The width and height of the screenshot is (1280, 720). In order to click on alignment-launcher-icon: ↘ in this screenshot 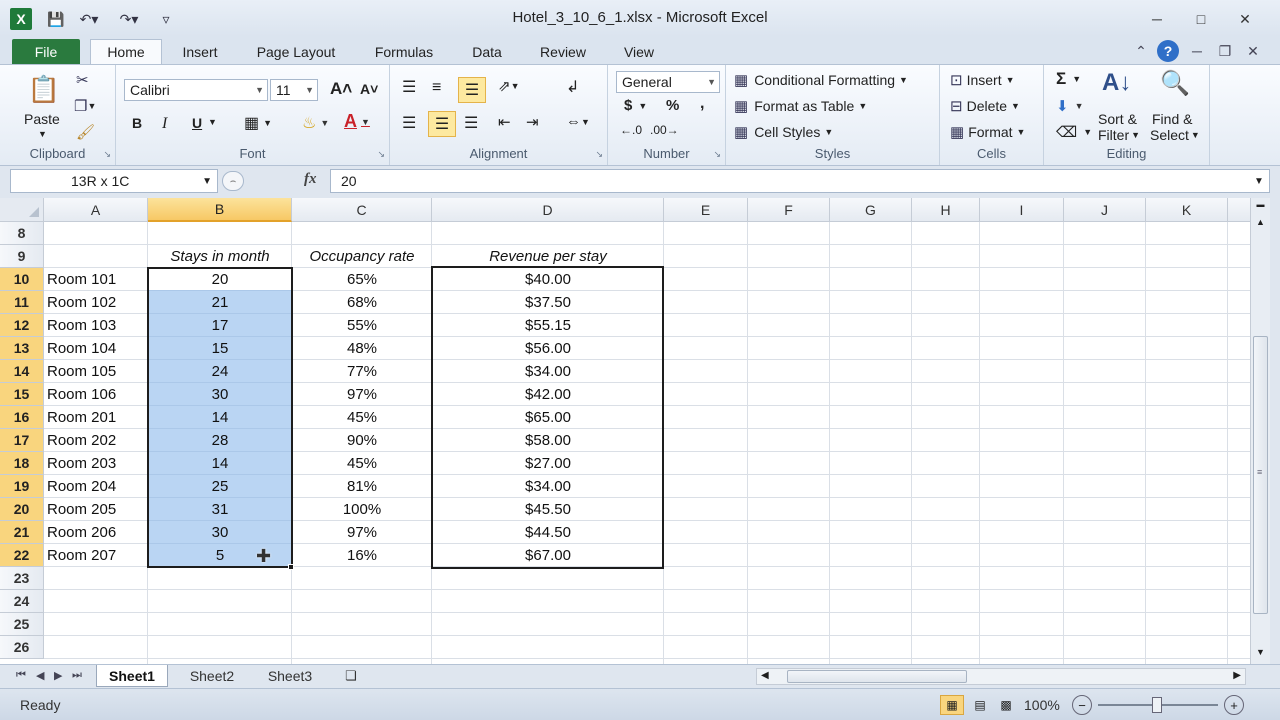, I will do `click(599, 154)`.